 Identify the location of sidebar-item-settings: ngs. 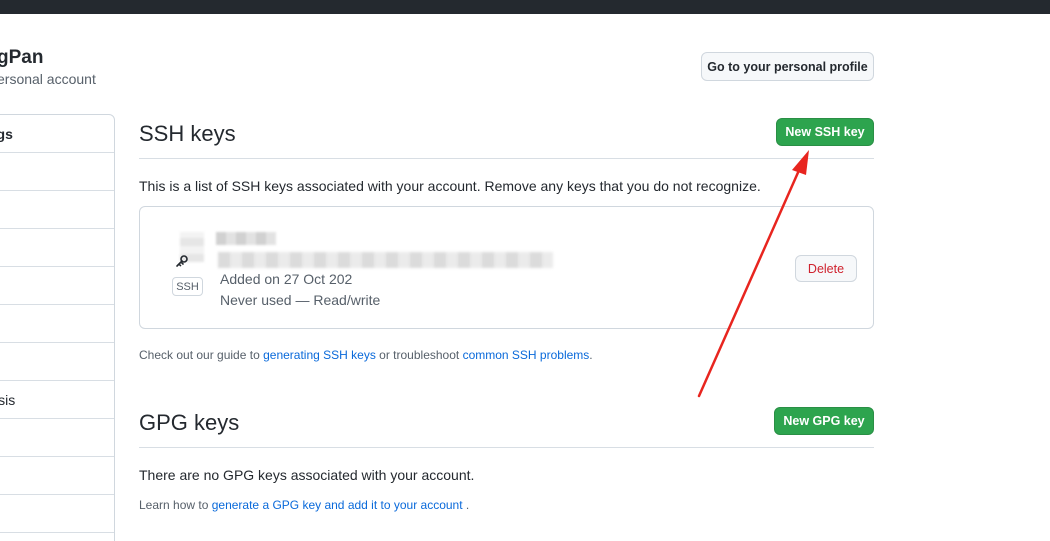
(57, 134).